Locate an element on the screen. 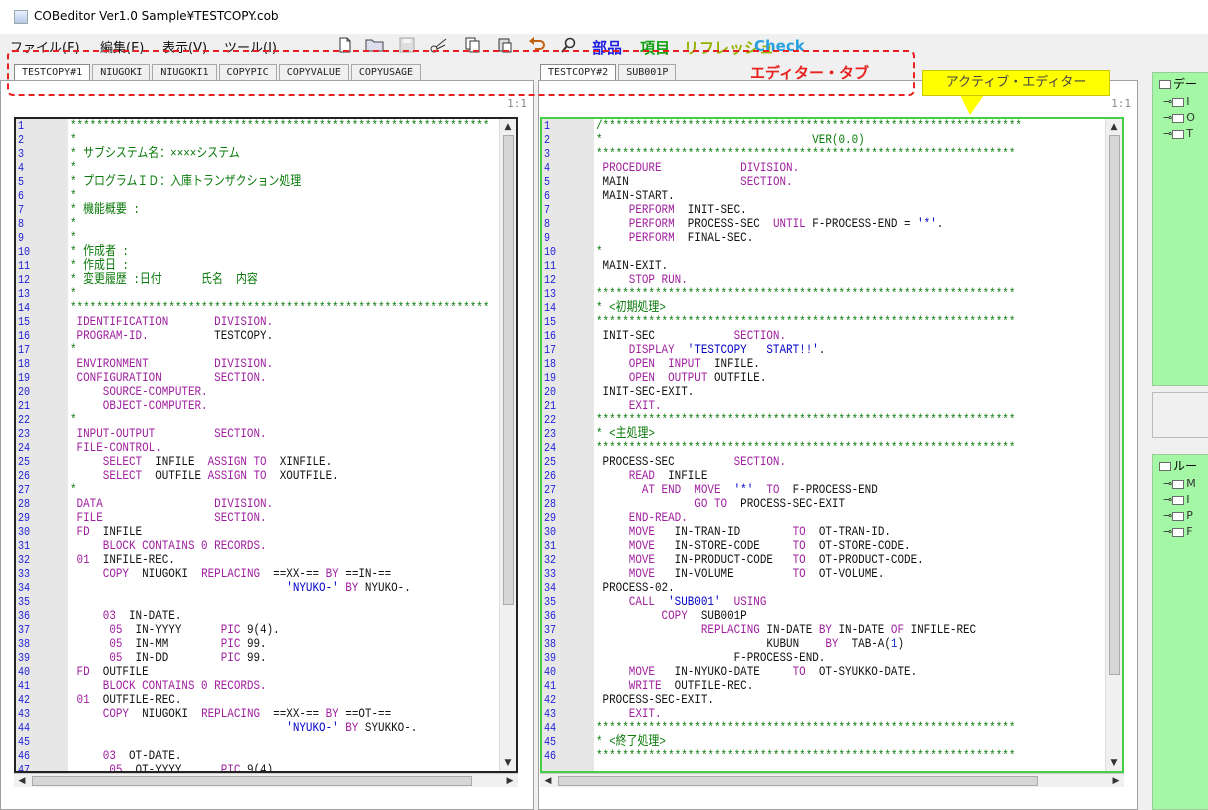 The height and width of the screenshot is (810, 1208). code-line: 05 IN-YYYY PIC 9(4). is located at coordinates (250, 630).